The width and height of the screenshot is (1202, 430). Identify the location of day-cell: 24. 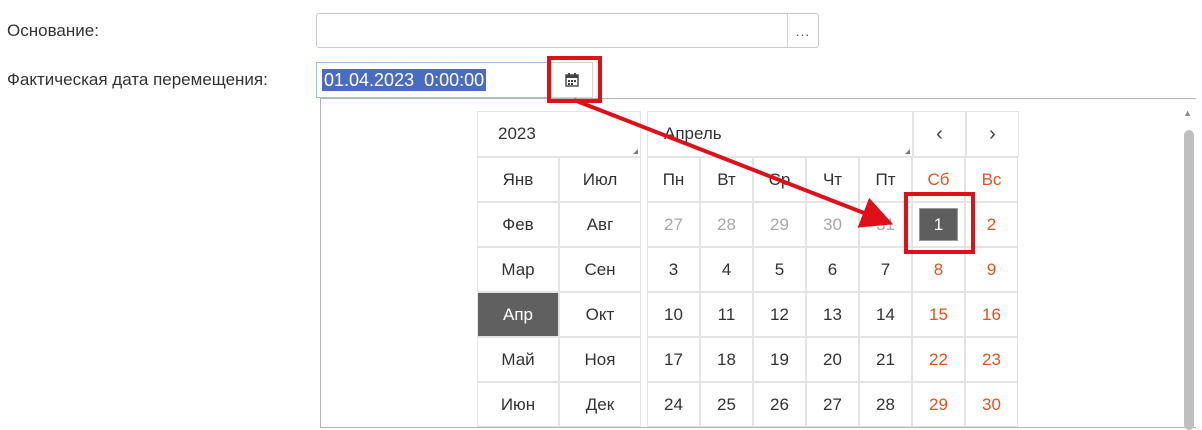
(673, 404).